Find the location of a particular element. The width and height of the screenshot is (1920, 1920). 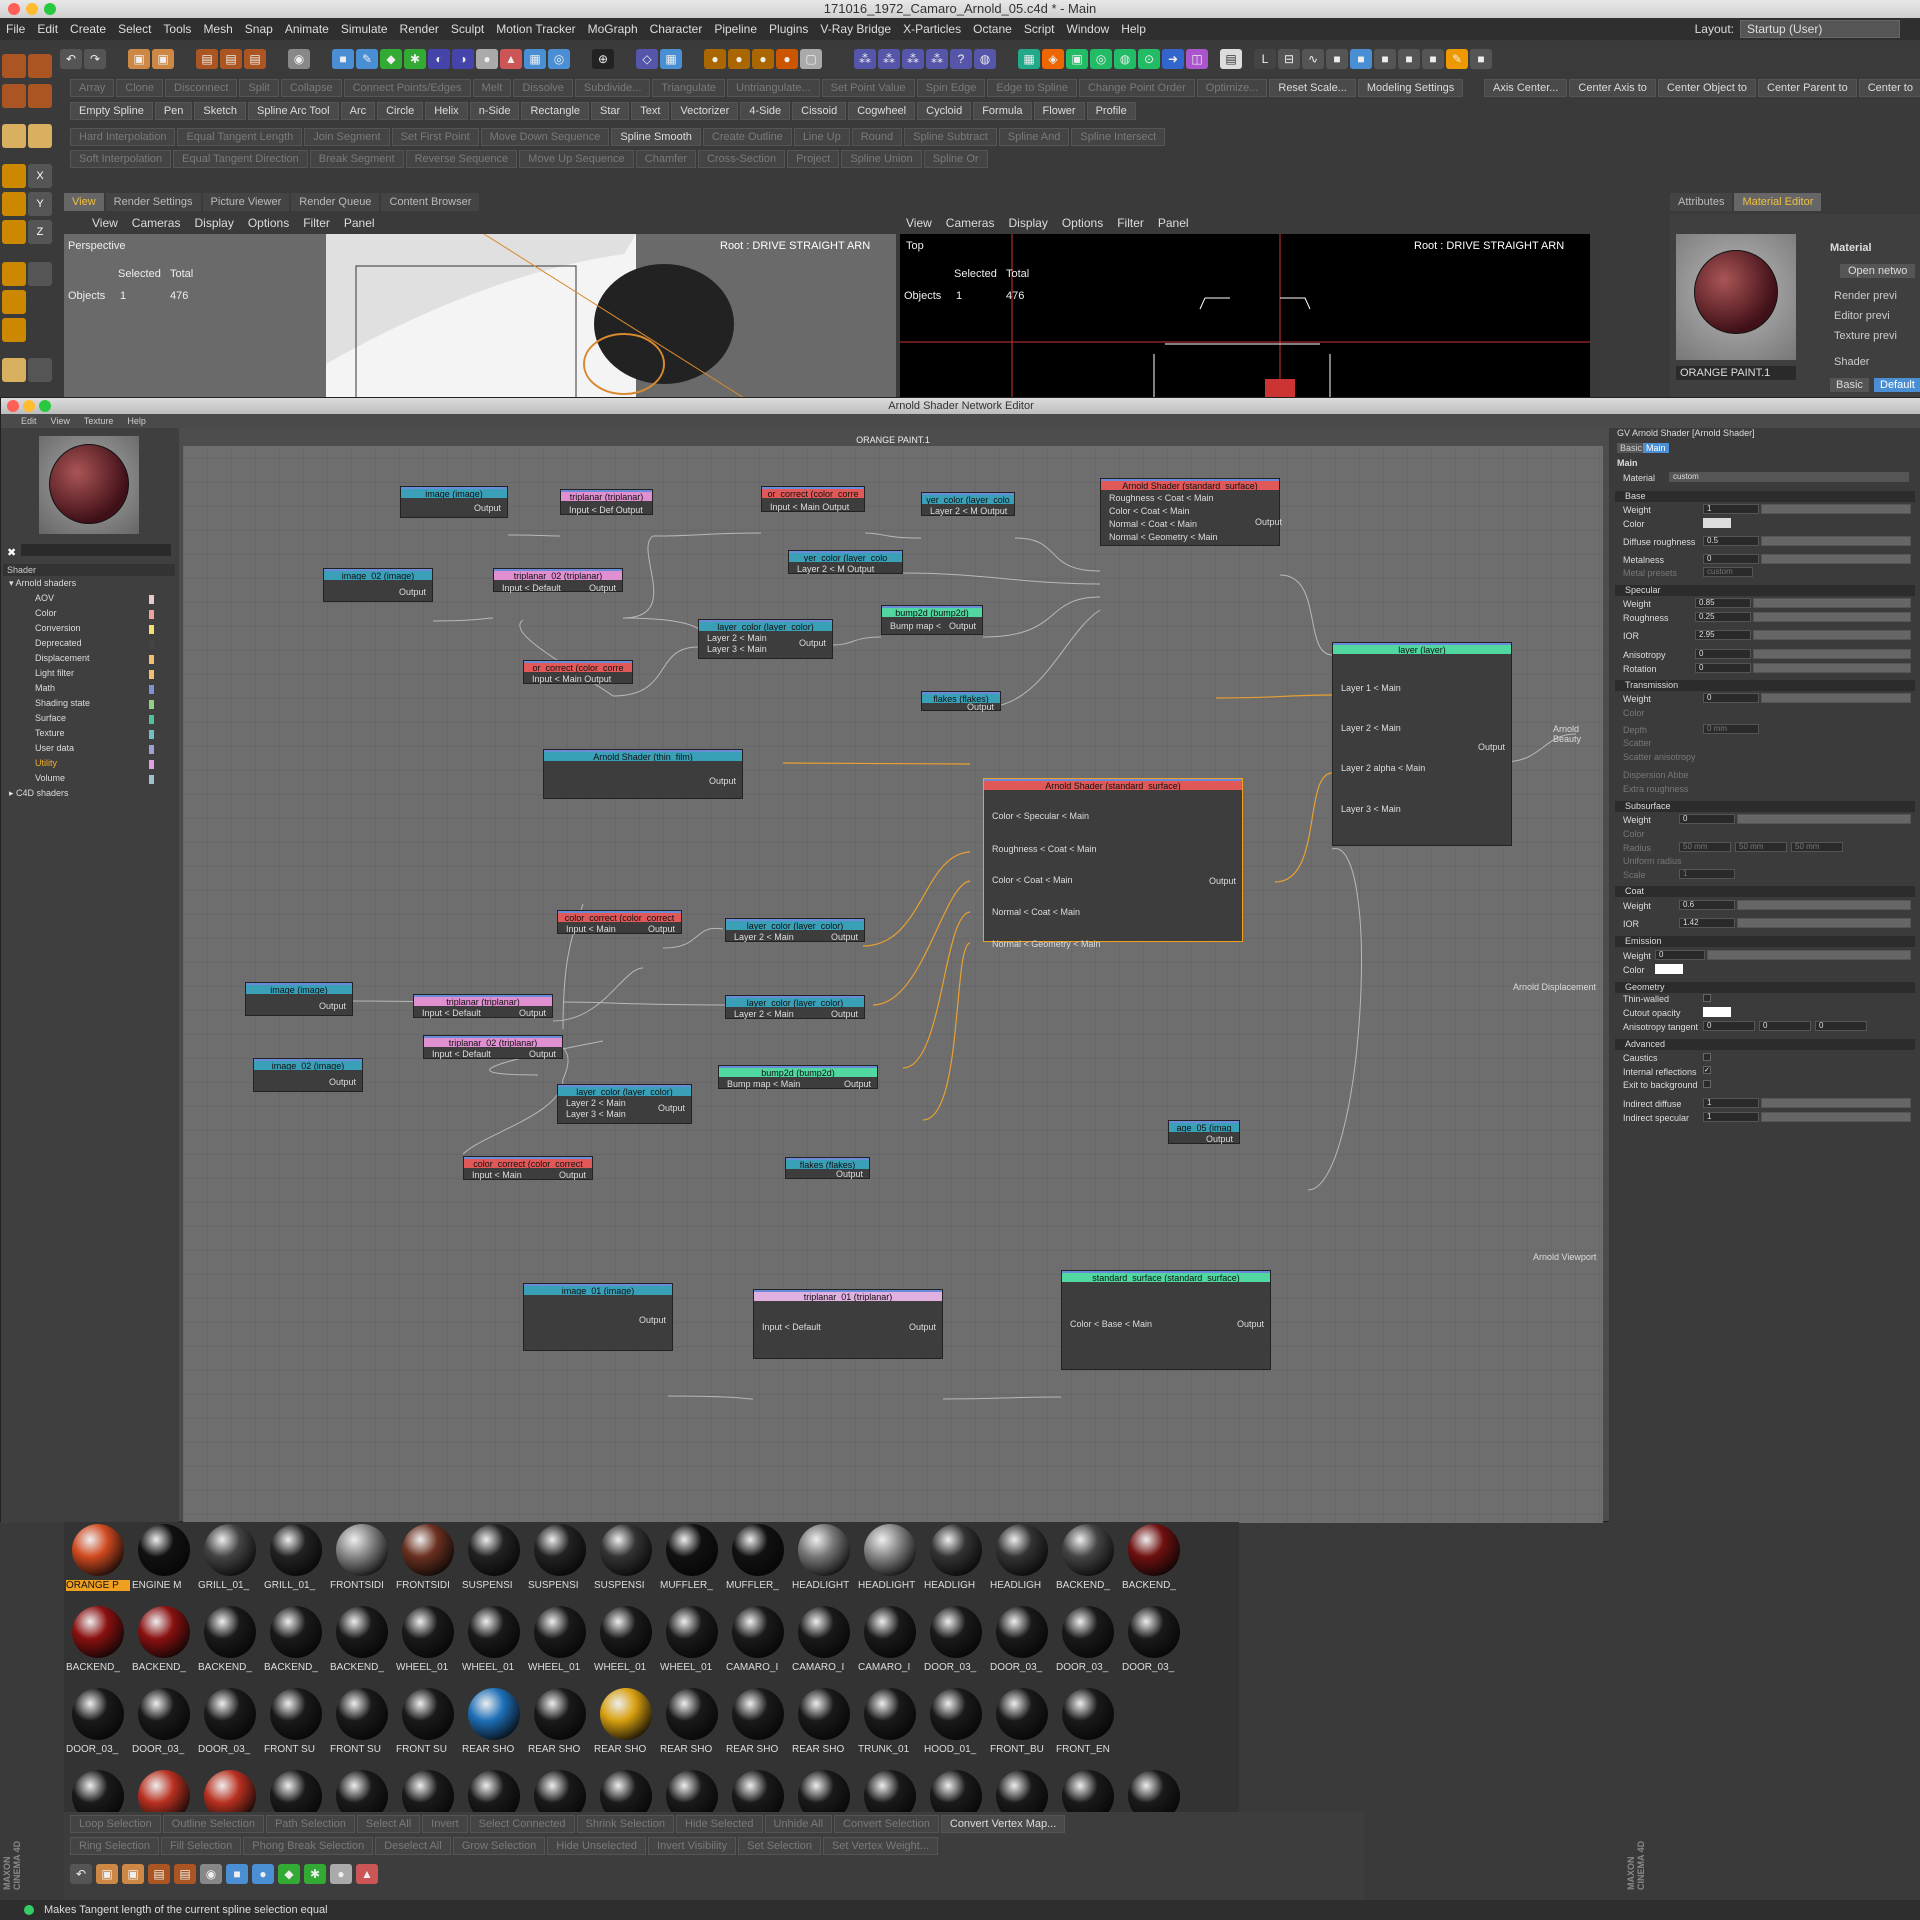

grid-icon: ▦ is located at coordinates (671, 59).